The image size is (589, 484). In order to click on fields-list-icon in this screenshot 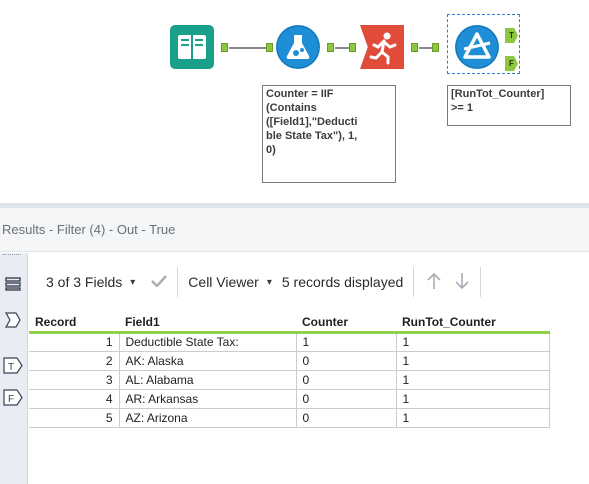, I will do `click(12, 283)`.